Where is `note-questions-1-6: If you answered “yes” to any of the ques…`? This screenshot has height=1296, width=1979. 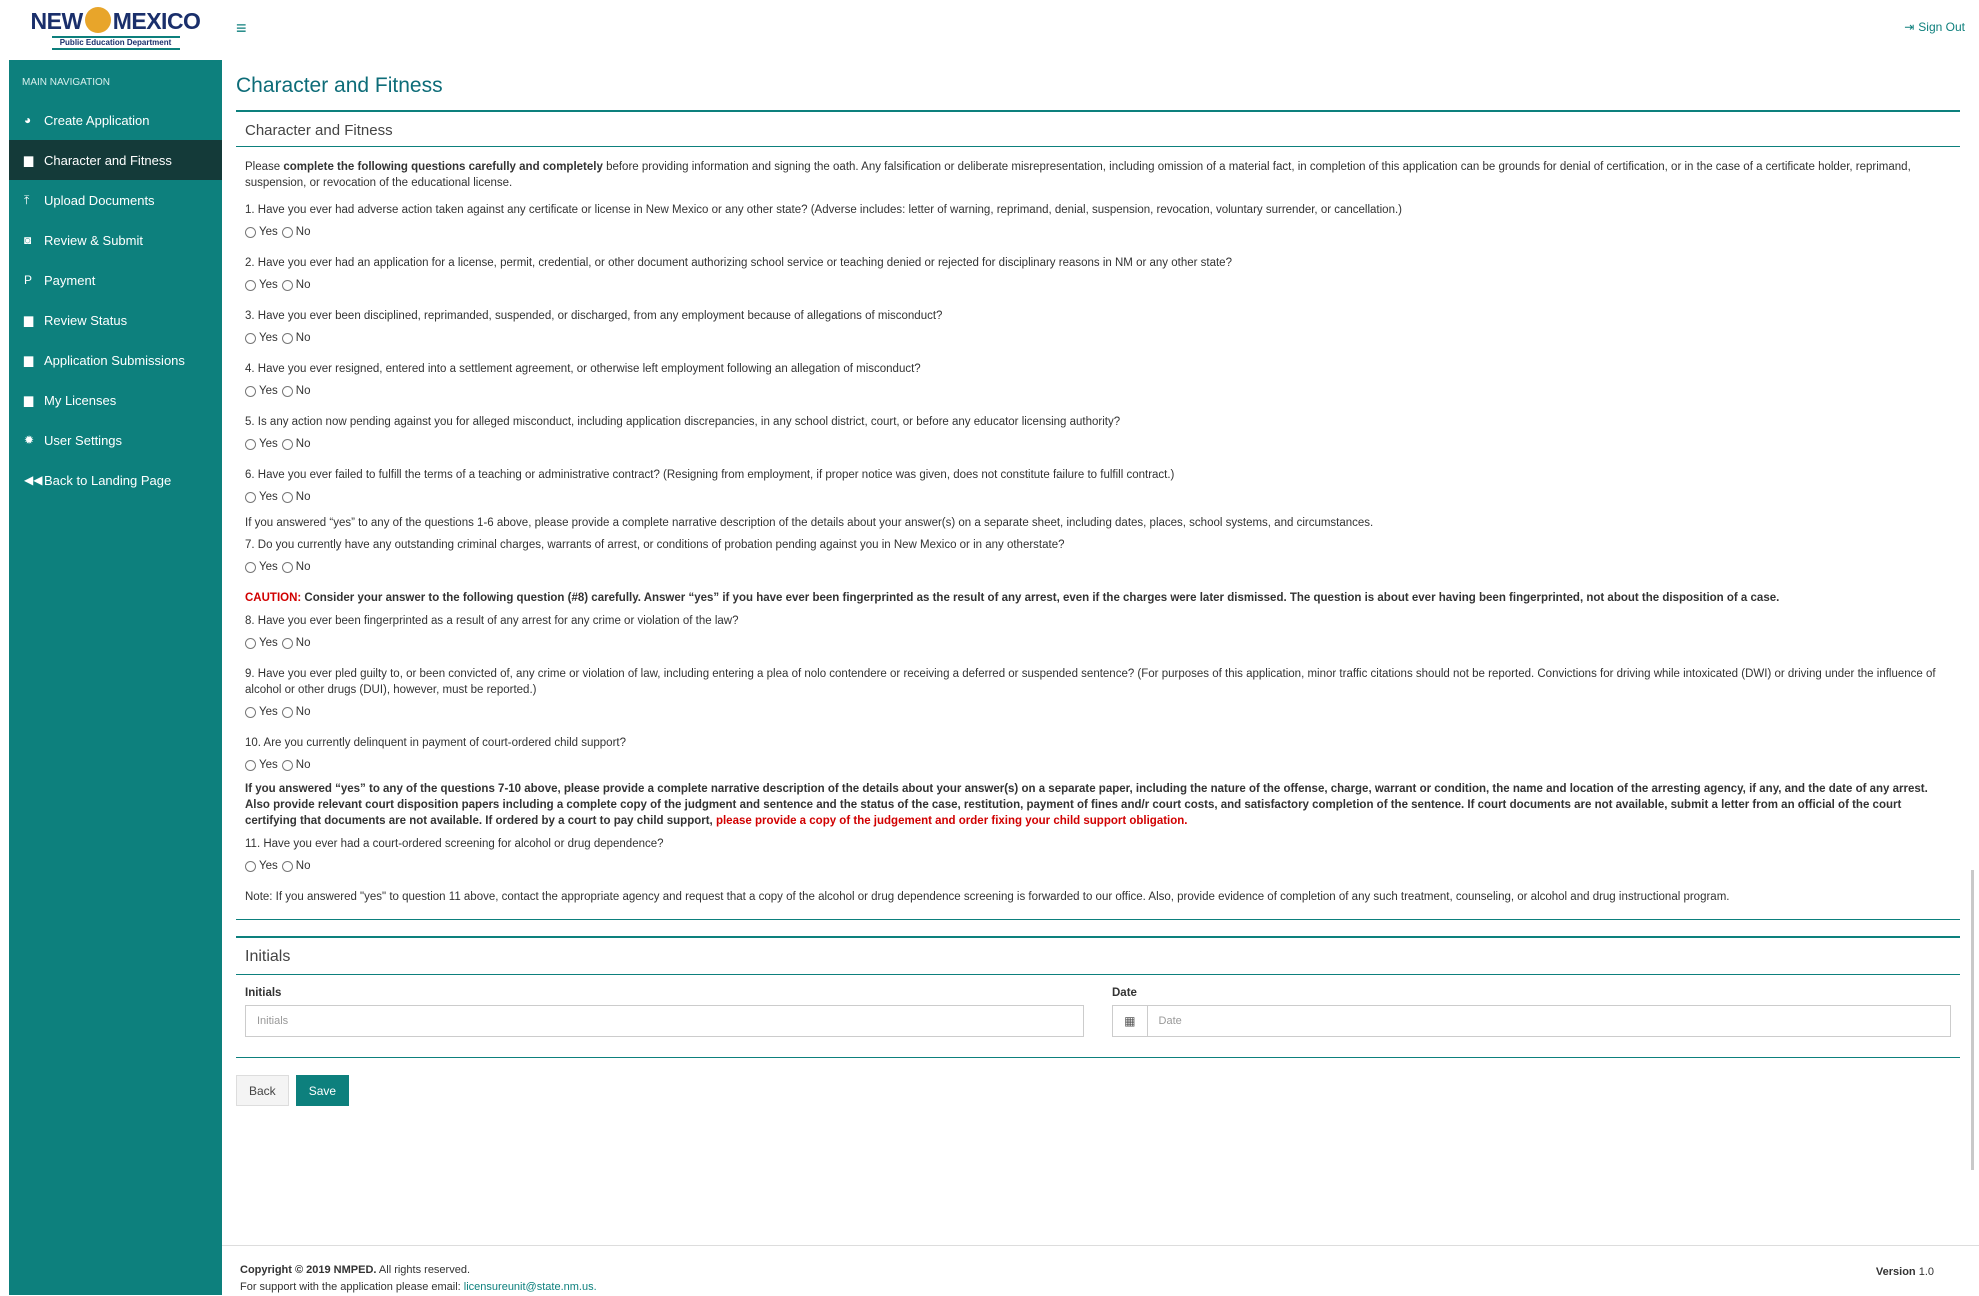 note-questions-1-6: If you answered “yes” to any of the ques… is located at coordinates (809, 523).